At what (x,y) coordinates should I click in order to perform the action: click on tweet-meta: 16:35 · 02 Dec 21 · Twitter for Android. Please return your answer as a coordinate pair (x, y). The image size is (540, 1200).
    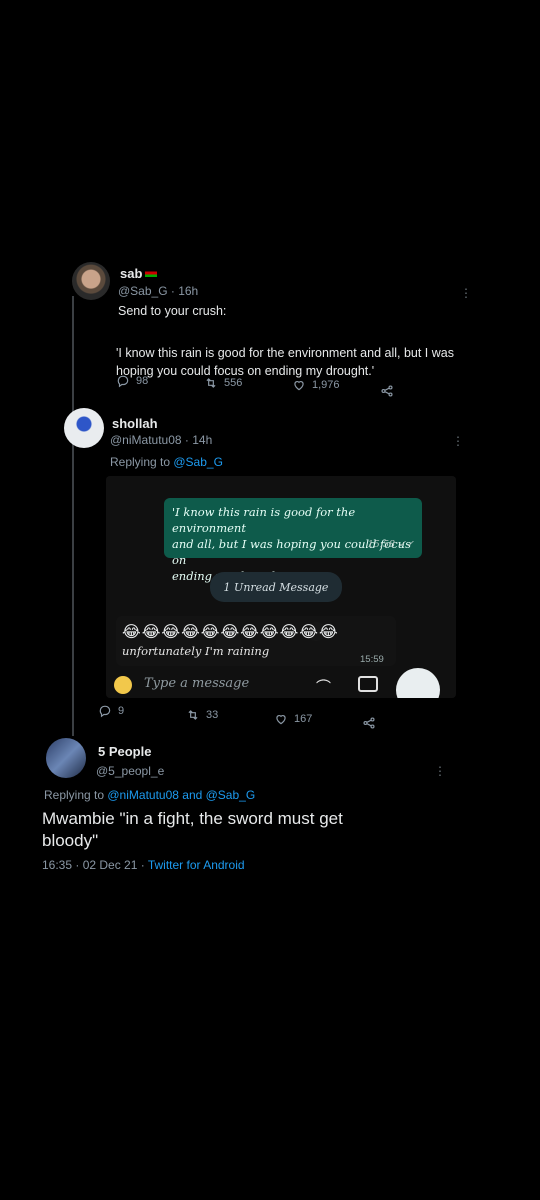
    Looking at the image, I should click on (143, 865).